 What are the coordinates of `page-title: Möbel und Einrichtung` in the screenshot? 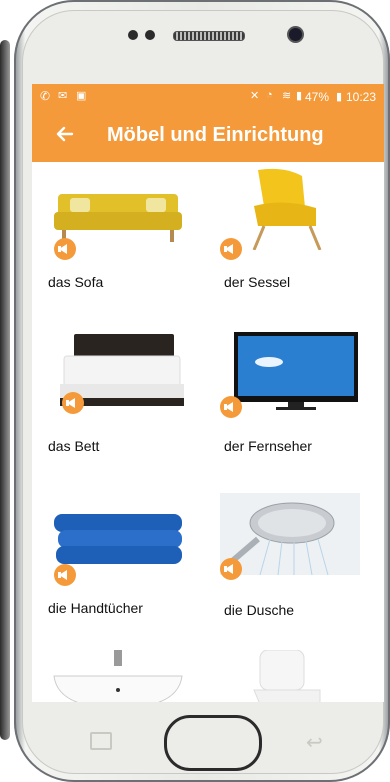 It's located at (215, 135).